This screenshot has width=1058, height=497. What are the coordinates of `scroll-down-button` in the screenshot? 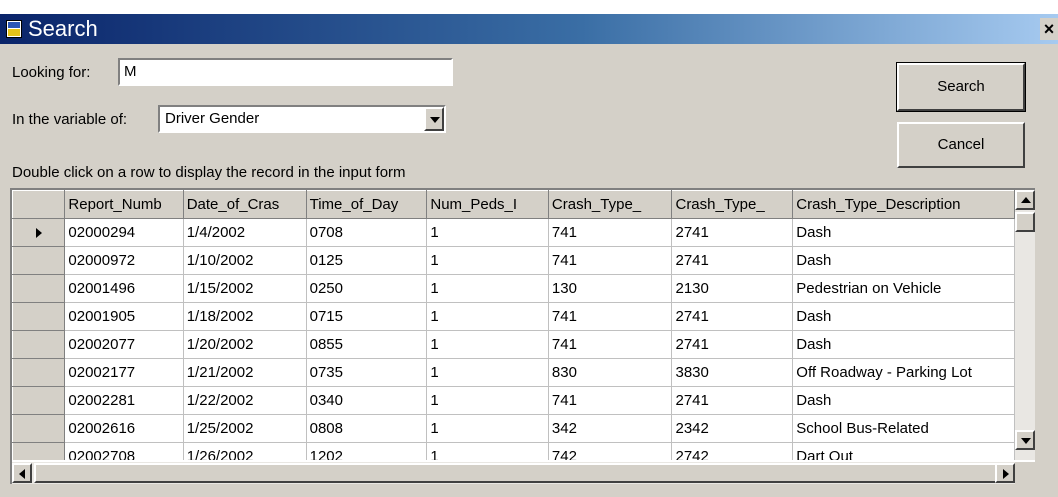 It's located at (1025, 440).